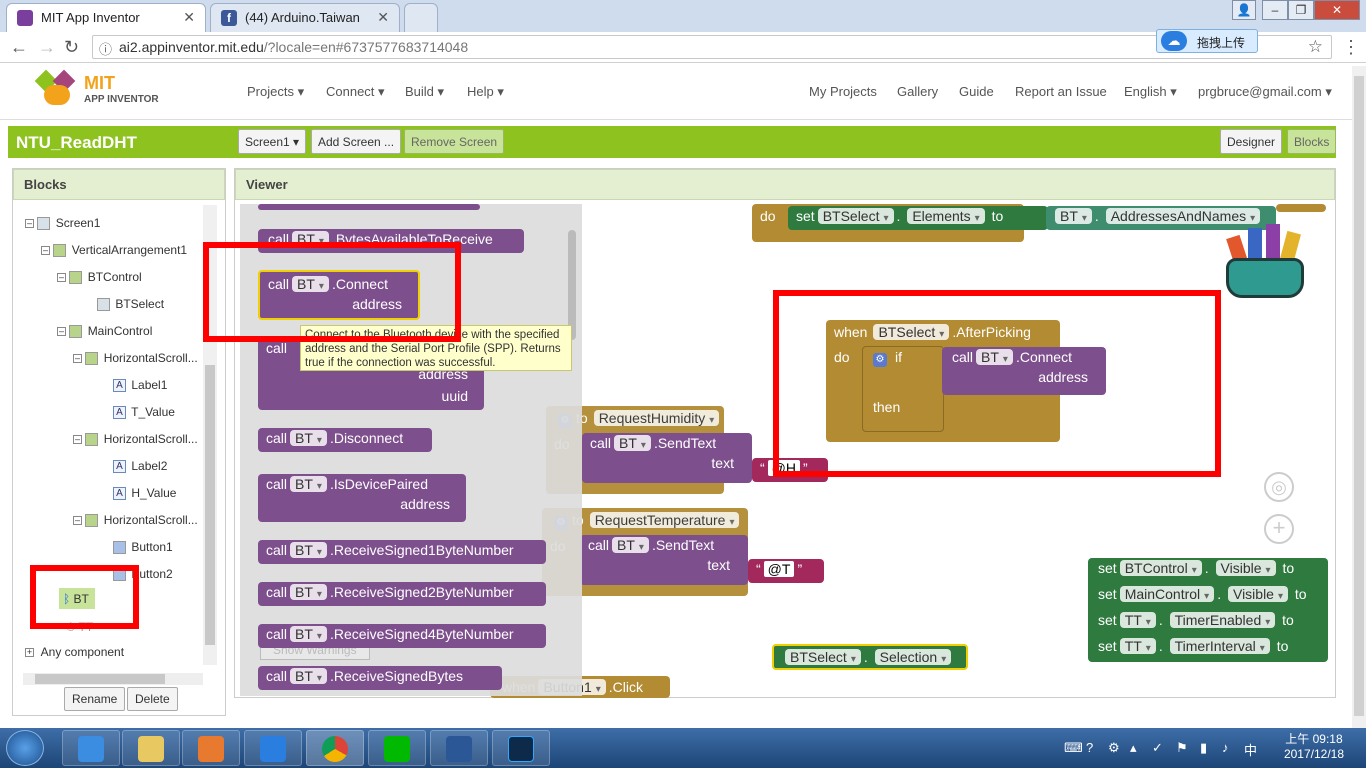 This screenshot has height=768, width=1366. What do you see at coordinates (421, 17) in the screenshot?
I see `new-tab-button` at bounding box center [421, 17].